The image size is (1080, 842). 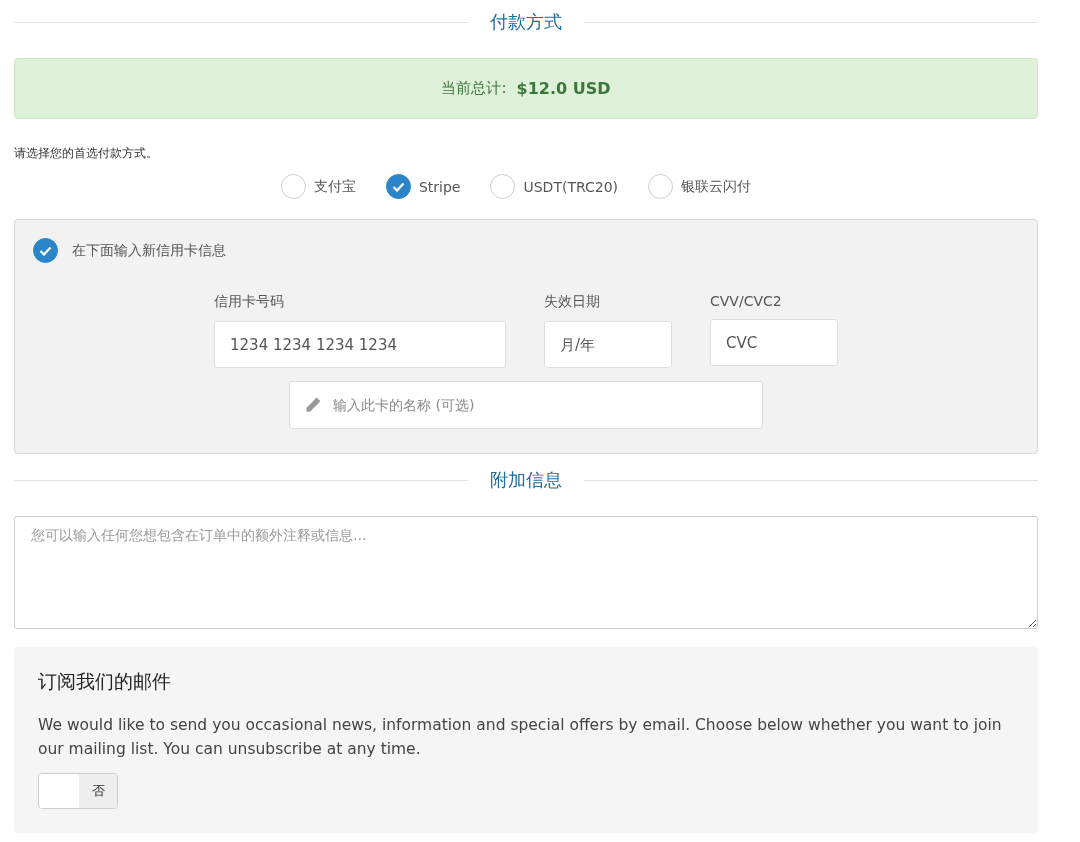 What do you see at coordinates (474, 88) in the screenshot?
I see `total-label: 当前总计:` at bounding box center [474, 88].